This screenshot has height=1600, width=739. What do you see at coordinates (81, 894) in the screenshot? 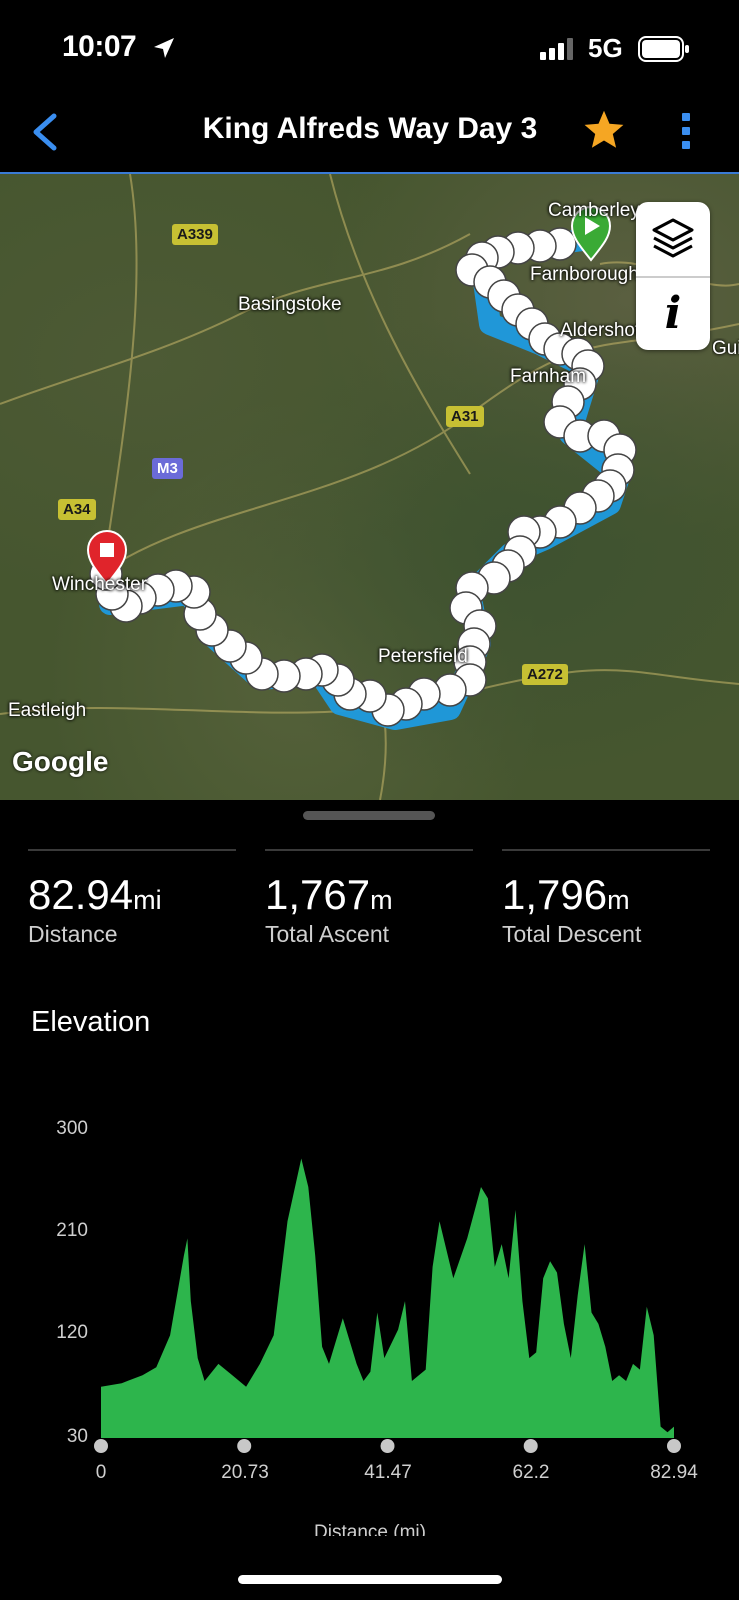
I see `distance-value: 82.94` at bounding box center [81, 894].